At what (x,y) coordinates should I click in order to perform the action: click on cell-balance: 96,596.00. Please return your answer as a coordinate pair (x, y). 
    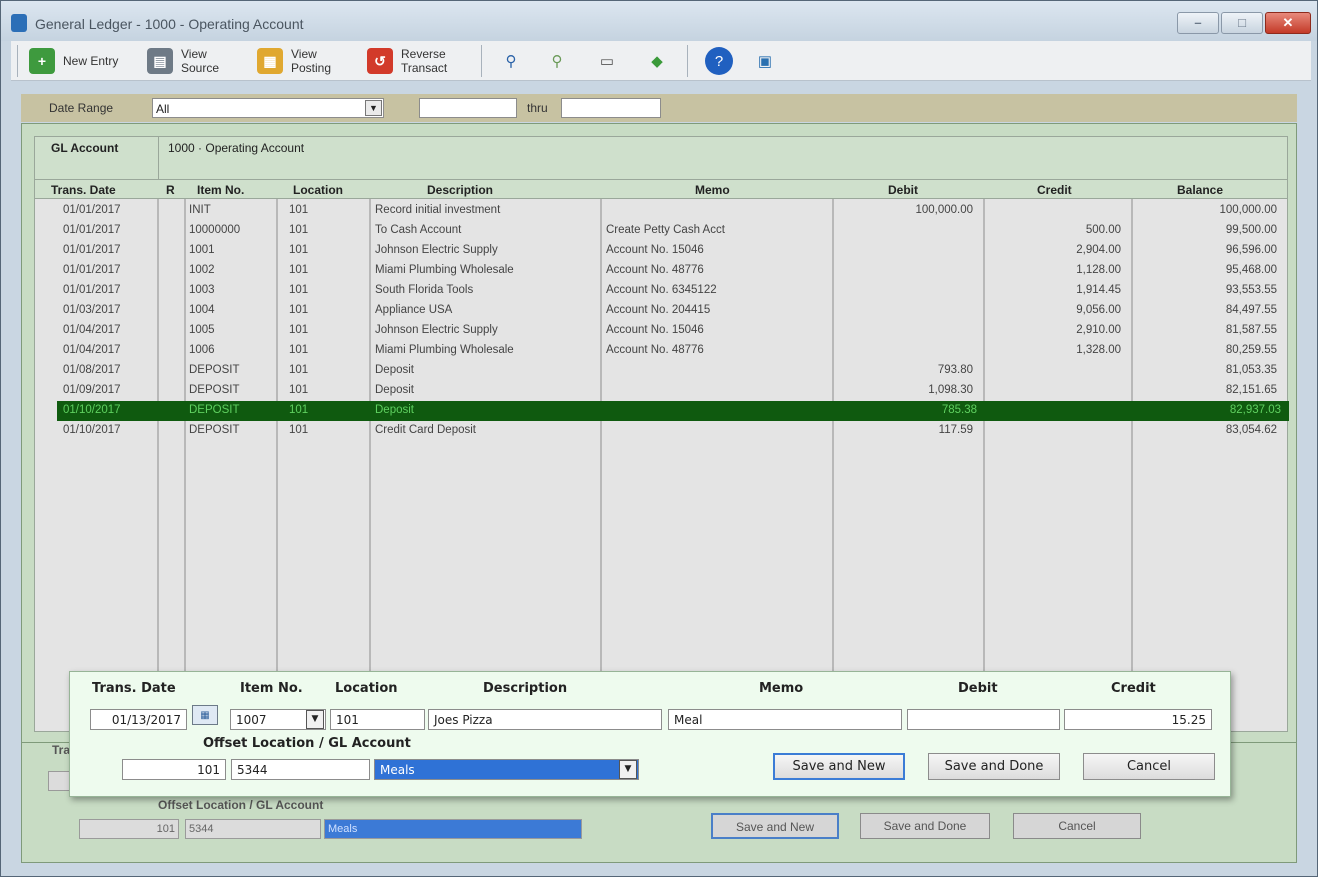
    Looking at the image, I should click on (1251, 250).